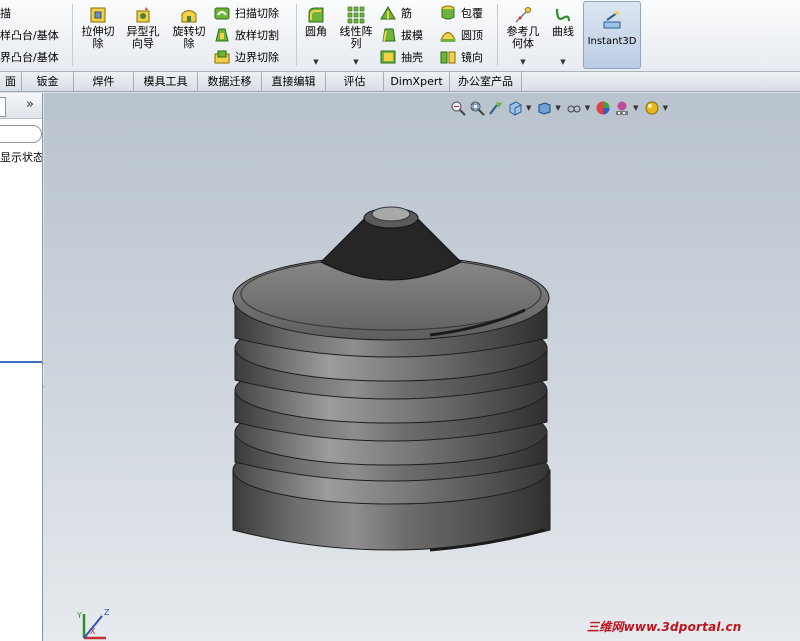 The width and height of the screenshot is (800, 641). Describe the element at coordinates (21, 367) in the screenshot. I see `feature-manager-panel: » 显示状态` at that location.